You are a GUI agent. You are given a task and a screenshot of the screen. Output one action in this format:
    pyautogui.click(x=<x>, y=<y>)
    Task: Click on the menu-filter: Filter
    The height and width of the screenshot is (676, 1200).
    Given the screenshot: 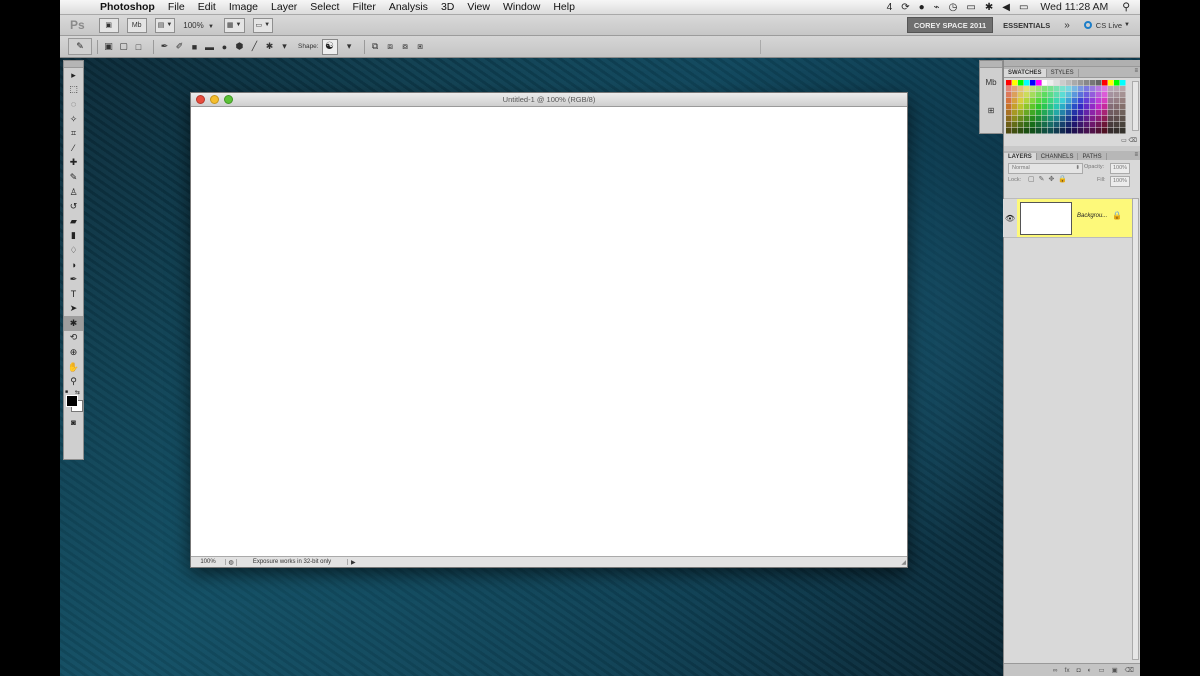 What is the action you would take?
    pyautogui.click(x=363, y=7)
    